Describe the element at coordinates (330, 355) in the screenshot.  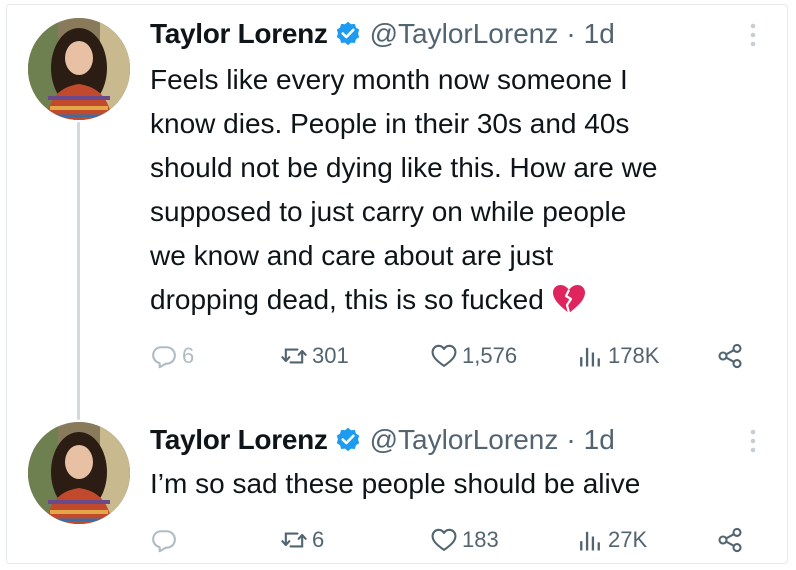
I see `retweet-count: 301` at that location.